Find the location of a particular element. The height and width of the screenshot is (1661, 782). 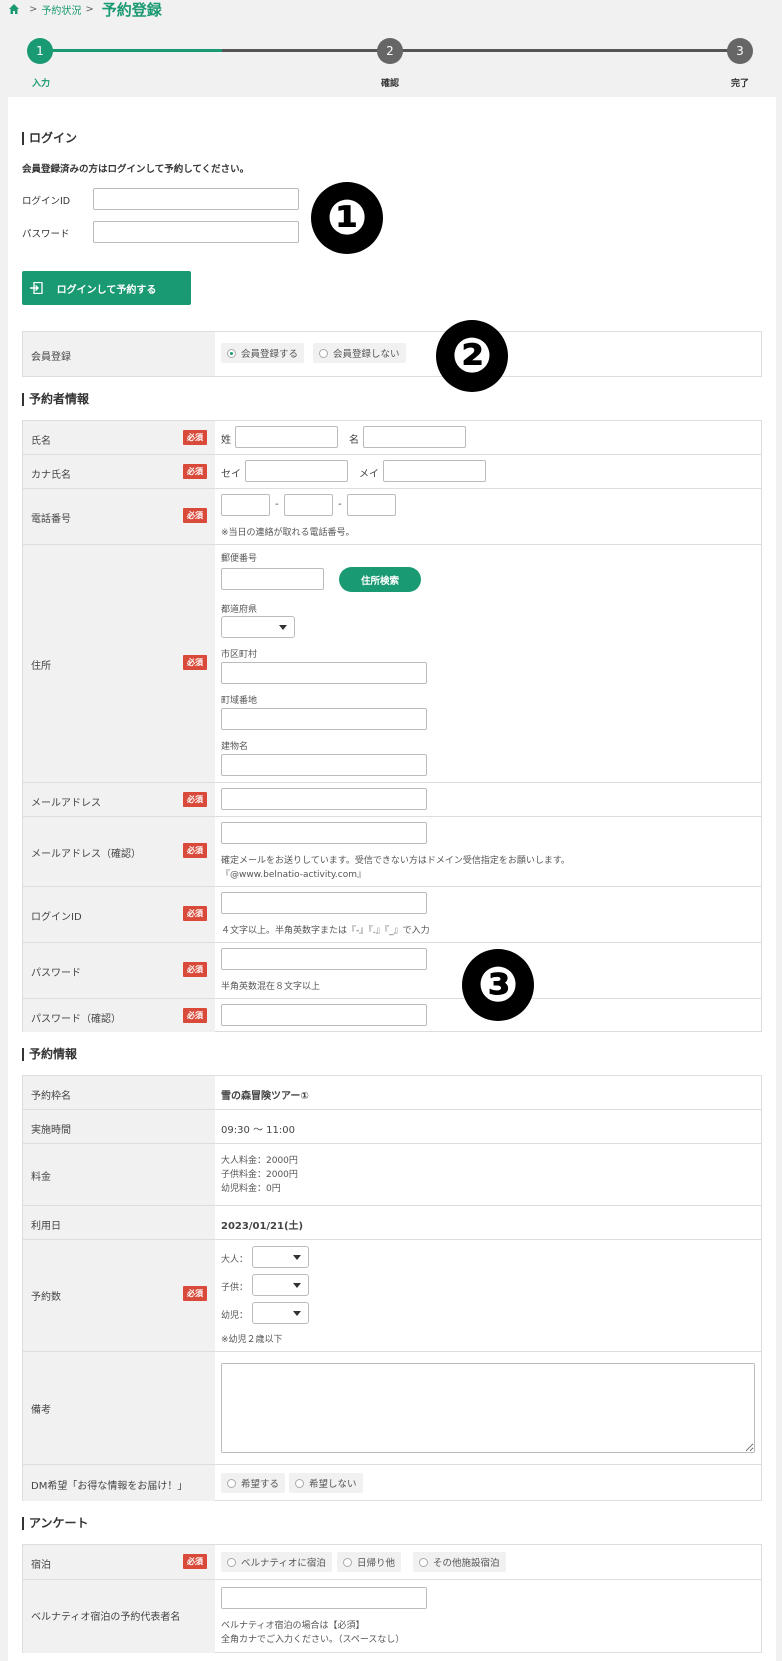

email-confirm-input is located at coordinates (324, 833).